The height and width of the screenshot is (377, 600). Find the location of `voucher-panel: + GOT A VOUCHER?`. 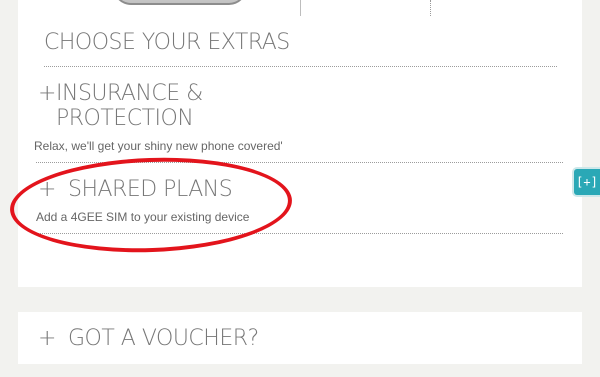

voucher-panel: + GOT A VOUCHER? is located at coordinates (300, 338).